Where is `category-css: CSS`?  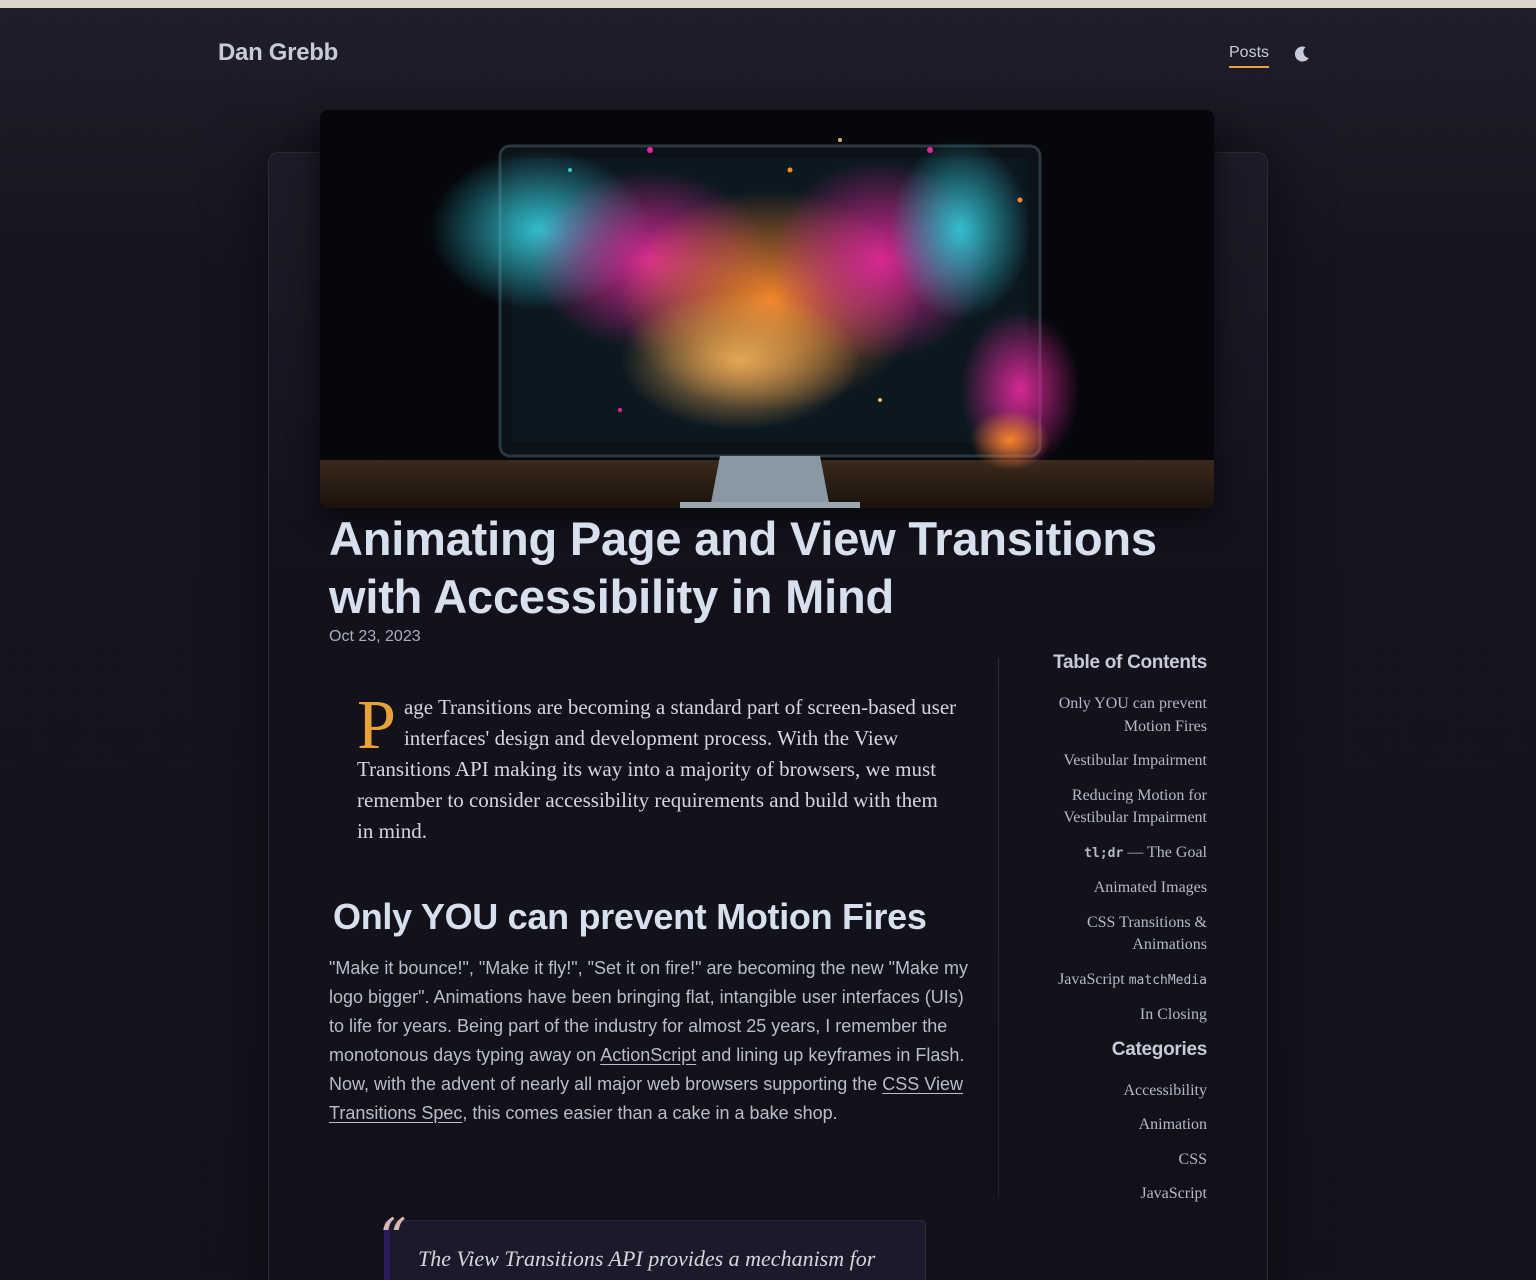
category-css: CSS is located at coordinates (1113, 1160).